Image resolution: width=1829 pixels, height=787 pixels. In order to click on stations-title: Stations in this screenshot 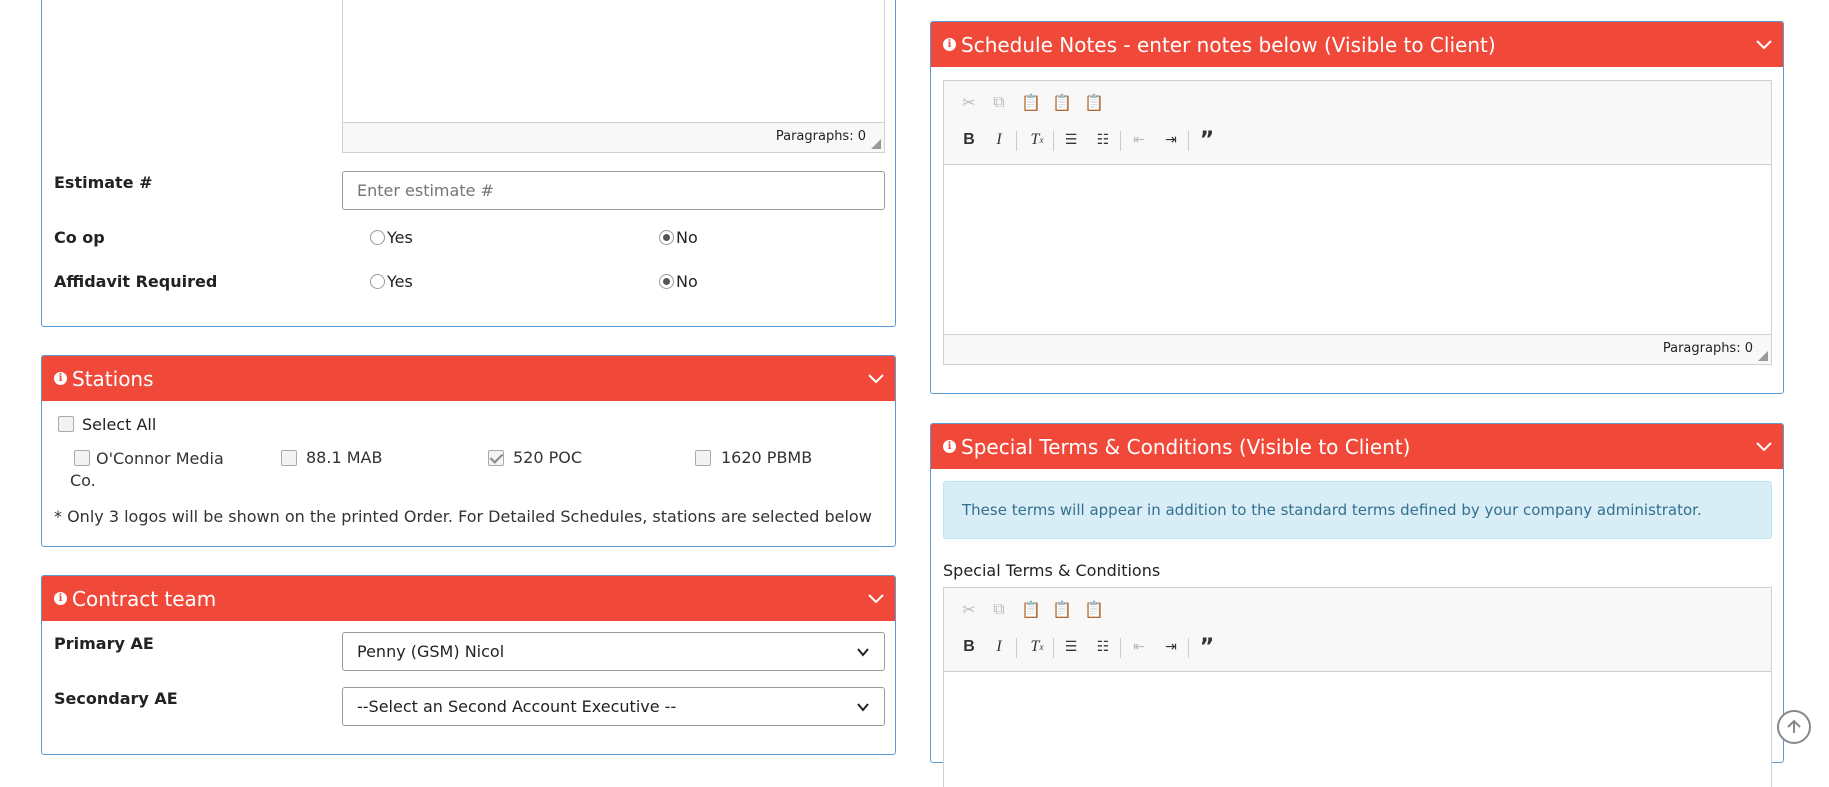, I will do `click(113, 378)`.